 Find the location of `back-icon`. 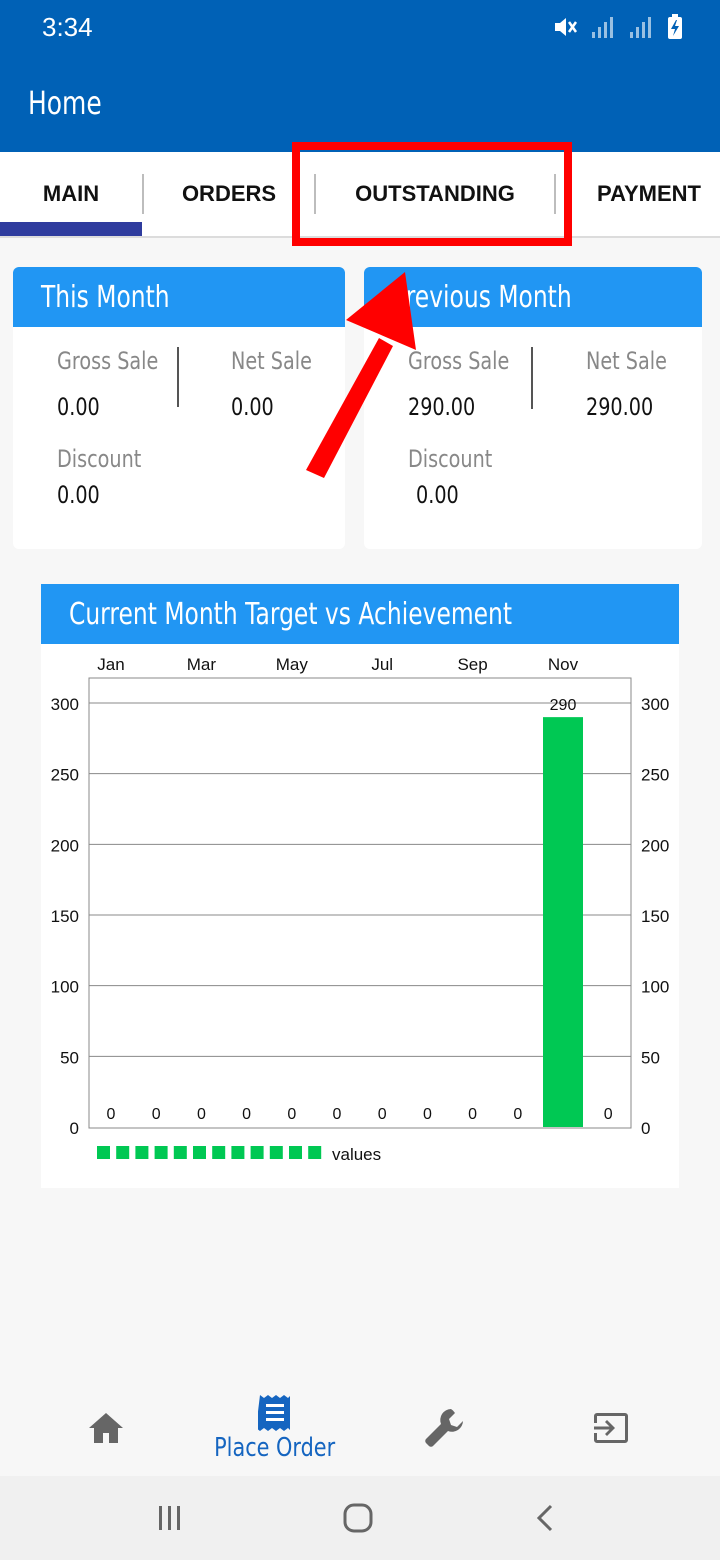

back-icon is located at coordinates (544, 1518).